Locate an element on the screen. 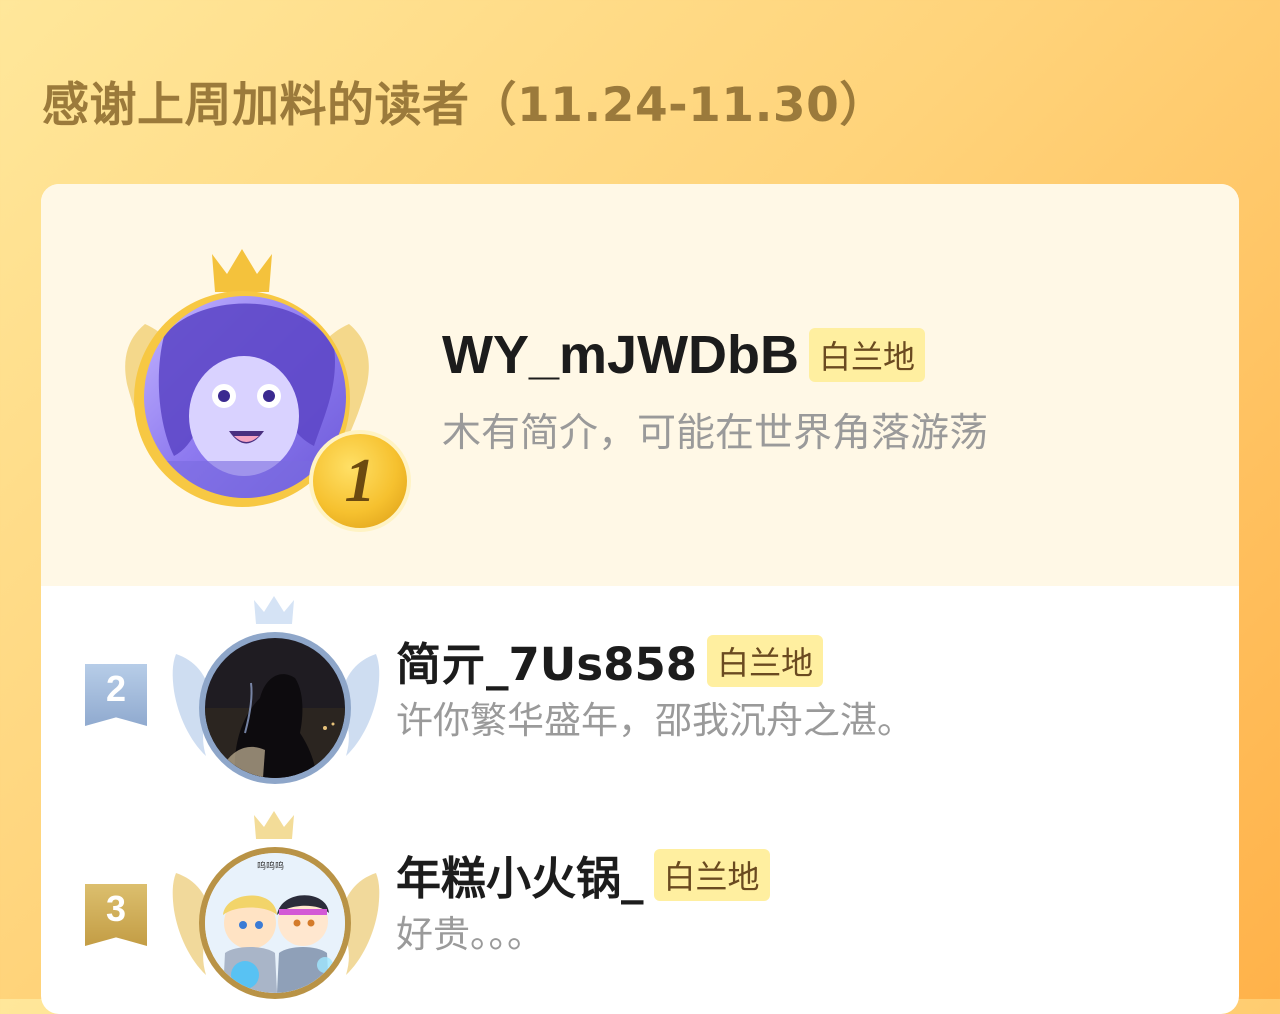 The width and height of the screenshot is (1280, 1014). silver-ribbon-icon: 2 is located at coordinates (116, 695).